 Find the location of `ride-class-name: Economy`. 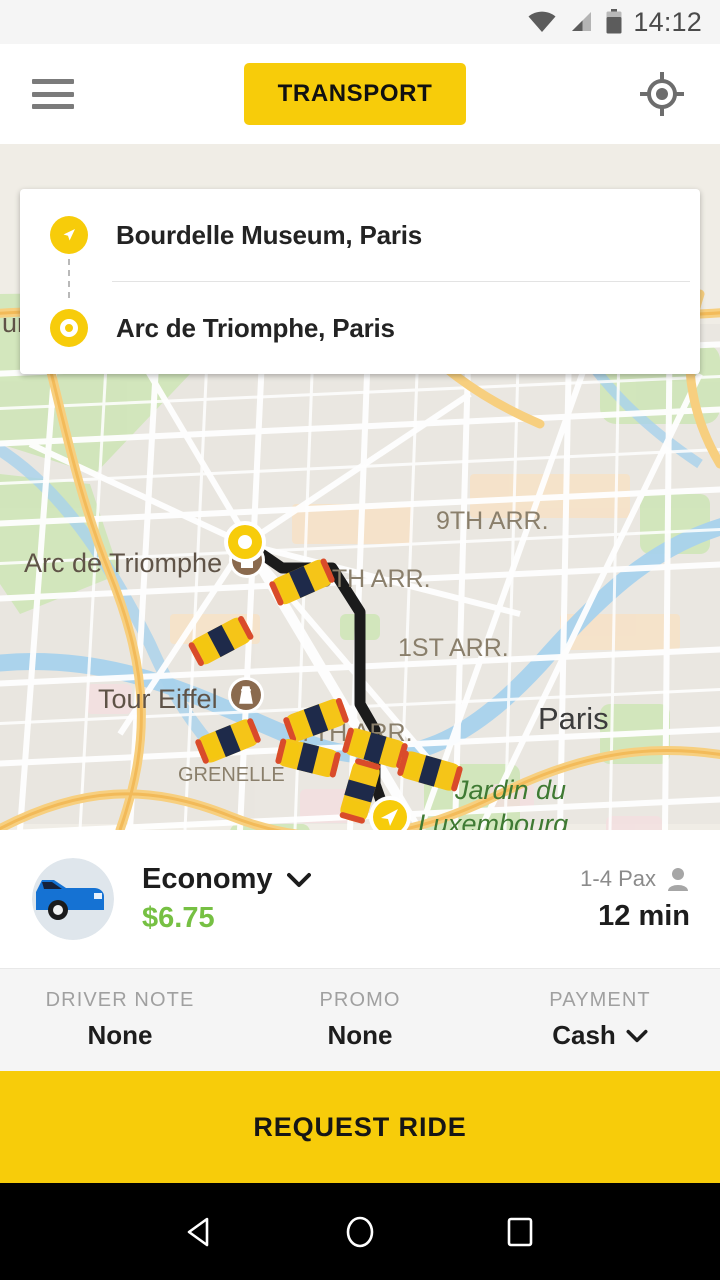

ride-class-name: Economy is located at coordinates (207, 879).